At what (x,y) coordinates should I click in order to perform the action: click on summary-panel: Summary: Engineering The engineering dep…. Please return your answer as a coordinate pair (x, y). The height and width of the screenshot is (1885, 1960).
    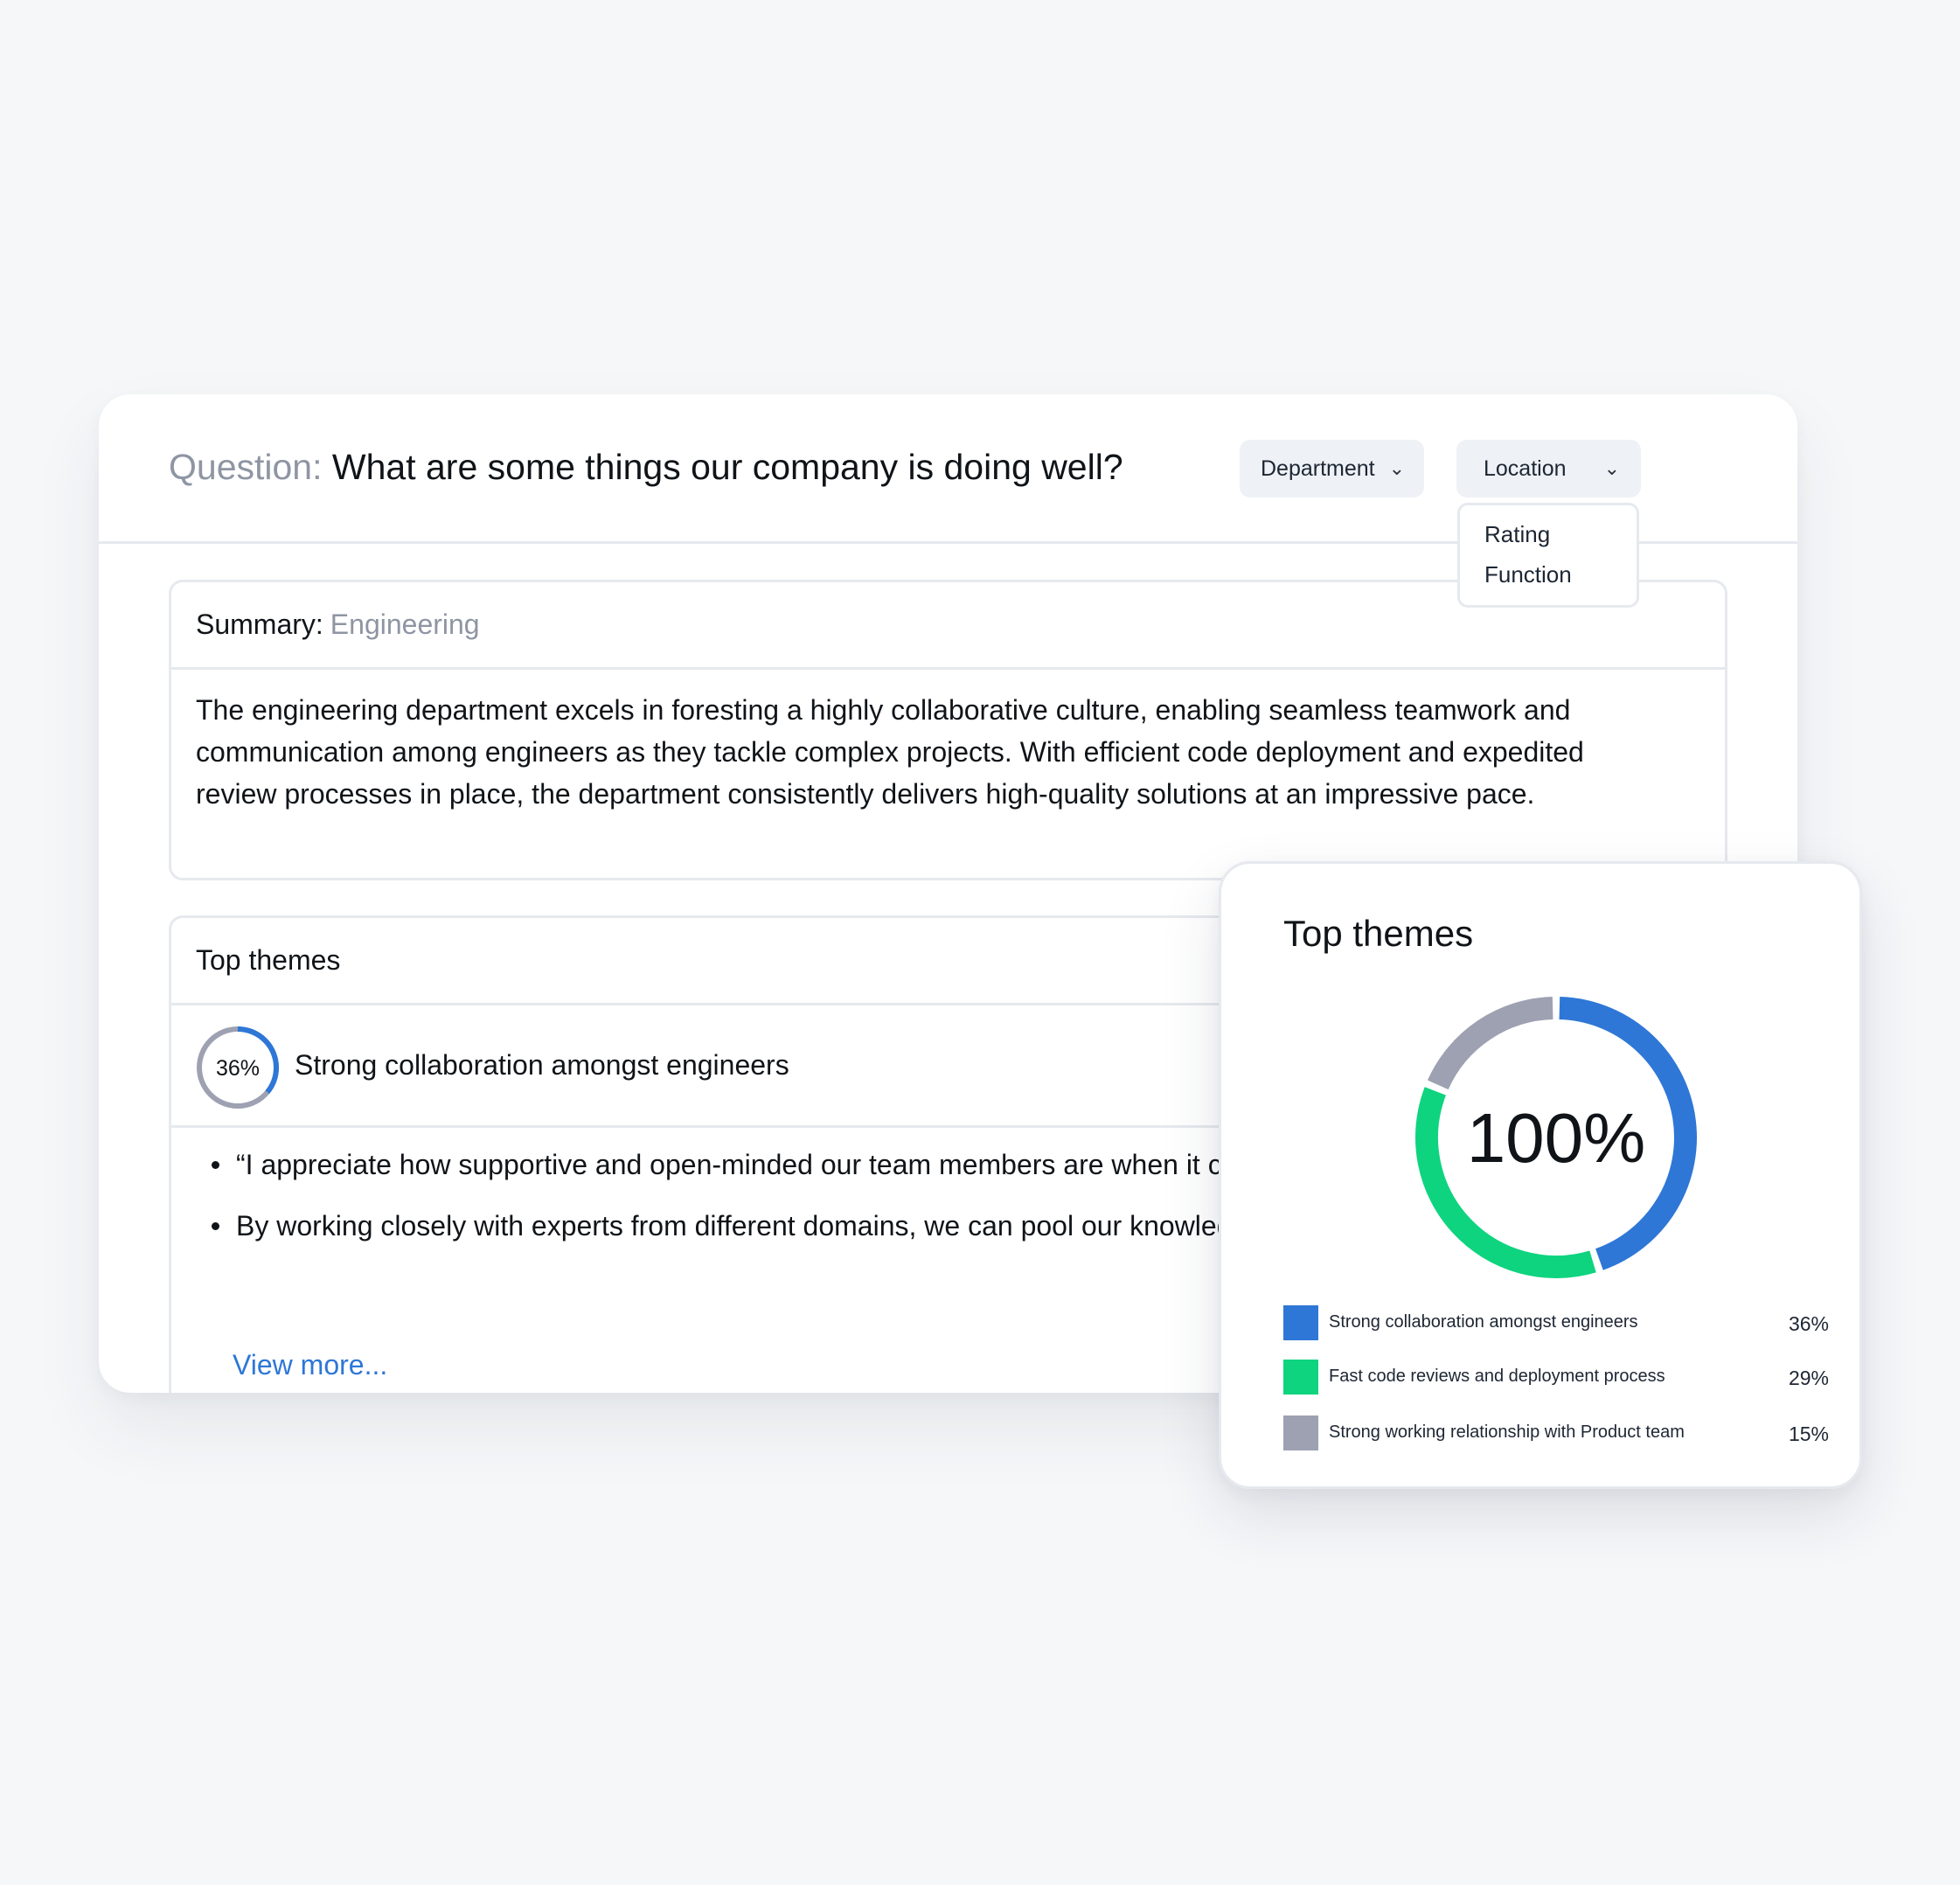
    Looking at the image, I should click on (948, 730).